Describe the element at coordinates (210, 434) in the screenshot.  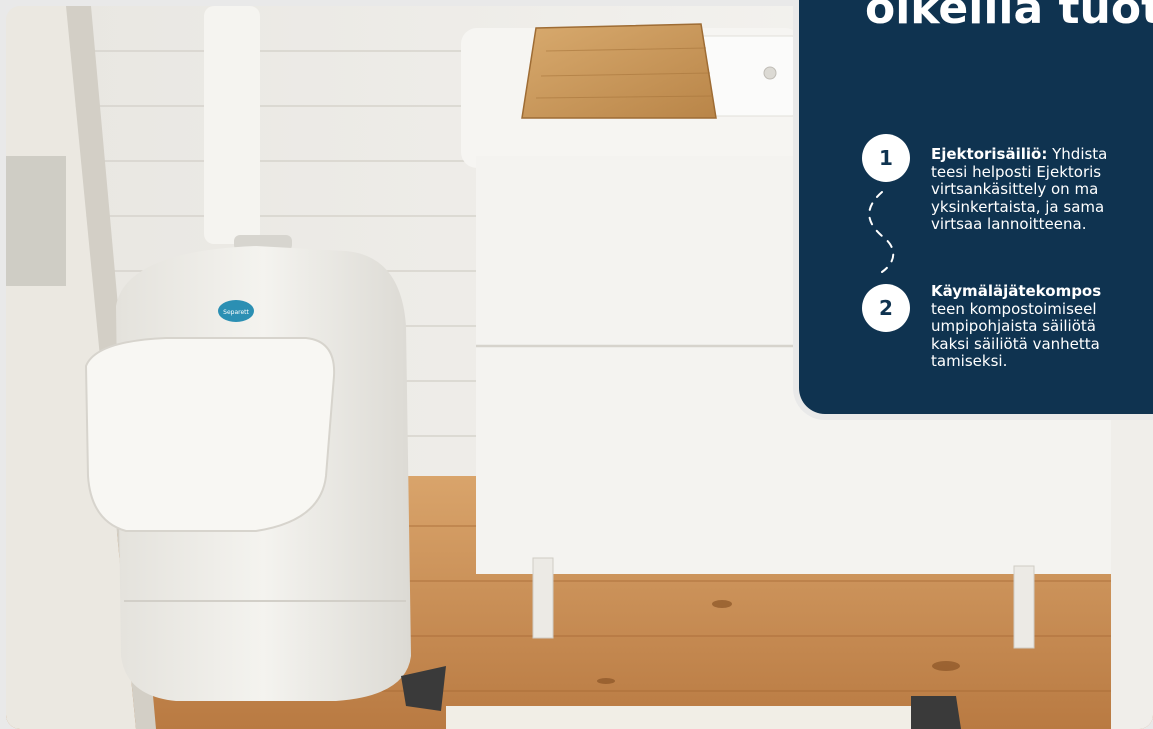
I see `toilet-lid` at that location.